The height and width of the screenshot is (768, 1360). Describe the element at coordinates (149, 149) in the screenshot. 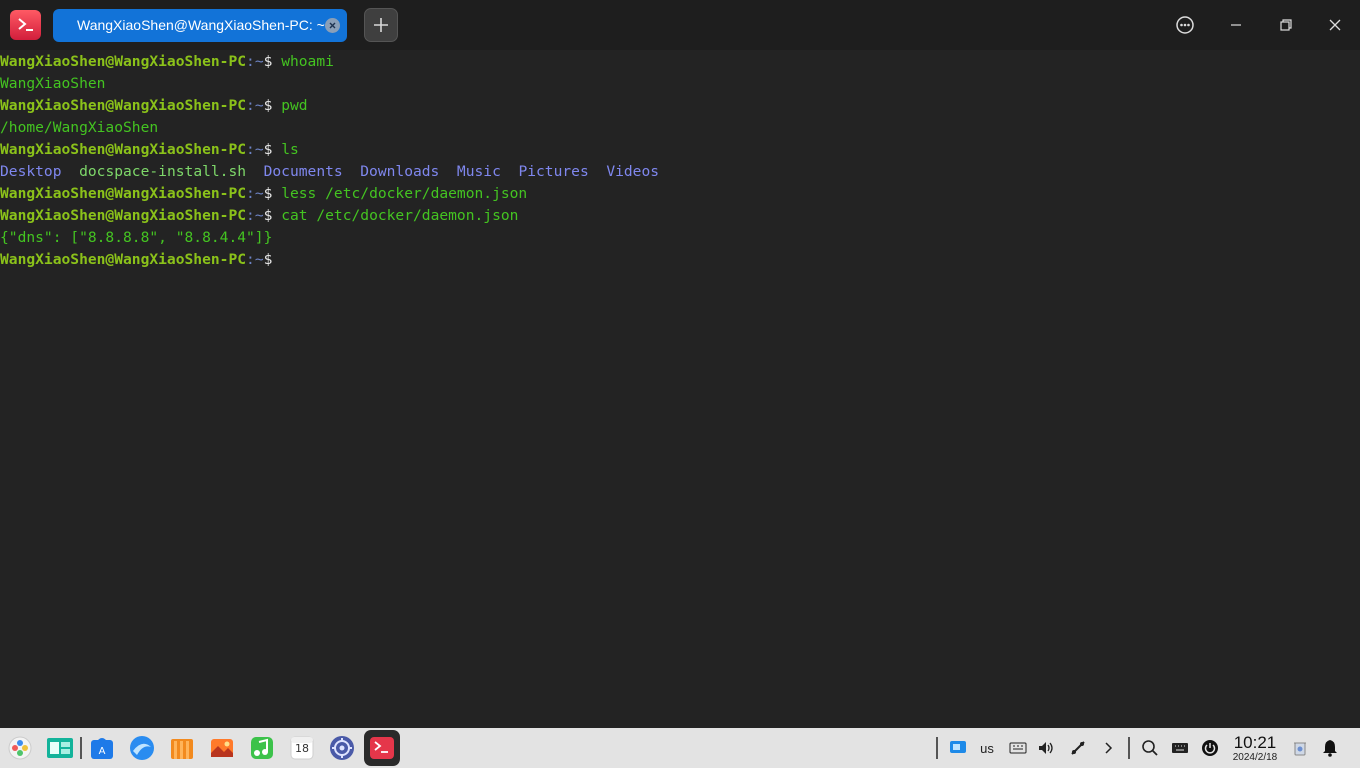

I see `terminal-line: WangXiaoShen@WangXiaoShen-PC:~$ ls` at that location.